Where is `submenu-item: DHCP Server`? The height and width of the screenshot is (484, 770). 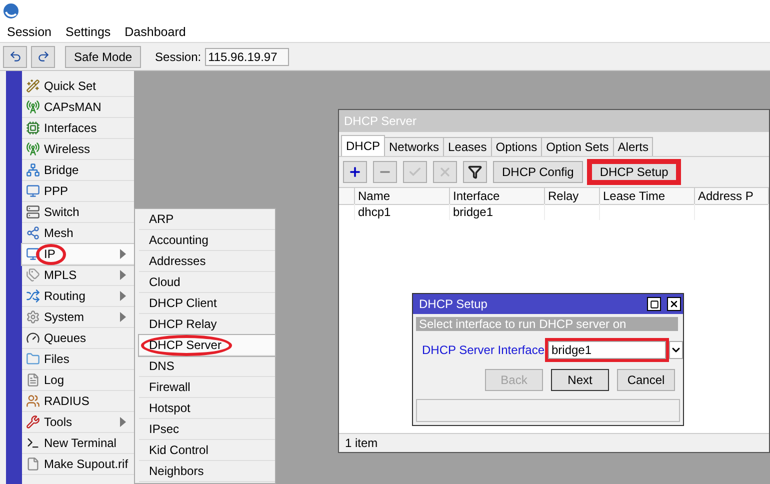 submenu-item: DHCP Server is located at coordinates (207, 345).